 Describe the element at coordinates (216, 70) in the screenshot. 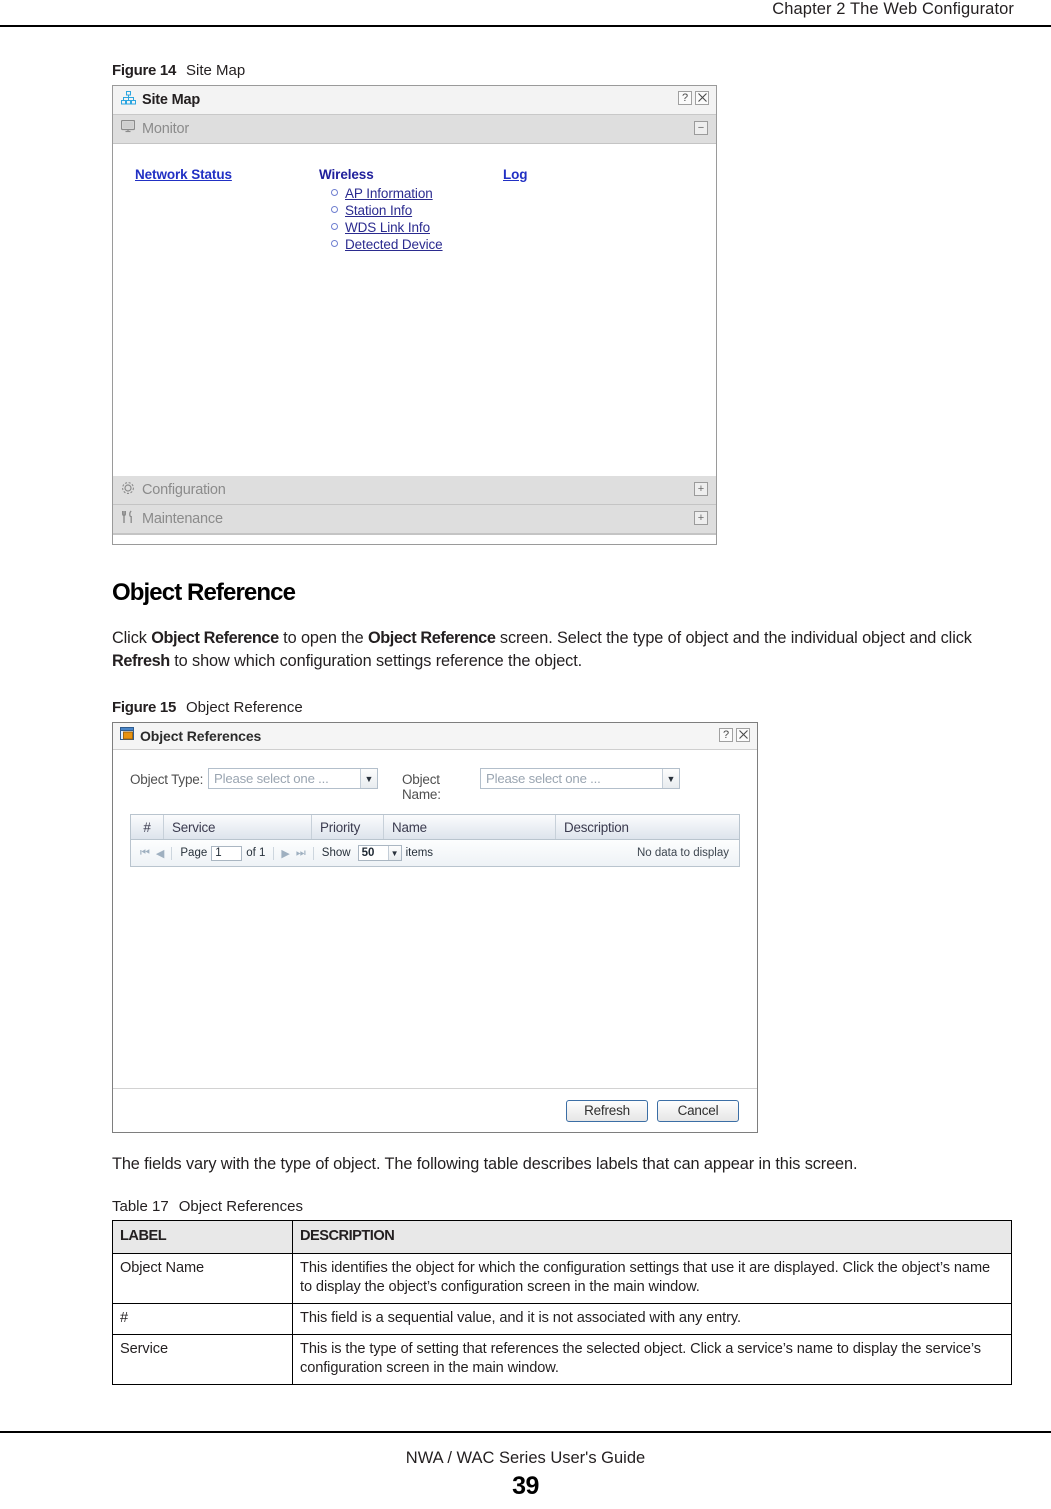

I see `figure-14-title: Site Map` at that location.